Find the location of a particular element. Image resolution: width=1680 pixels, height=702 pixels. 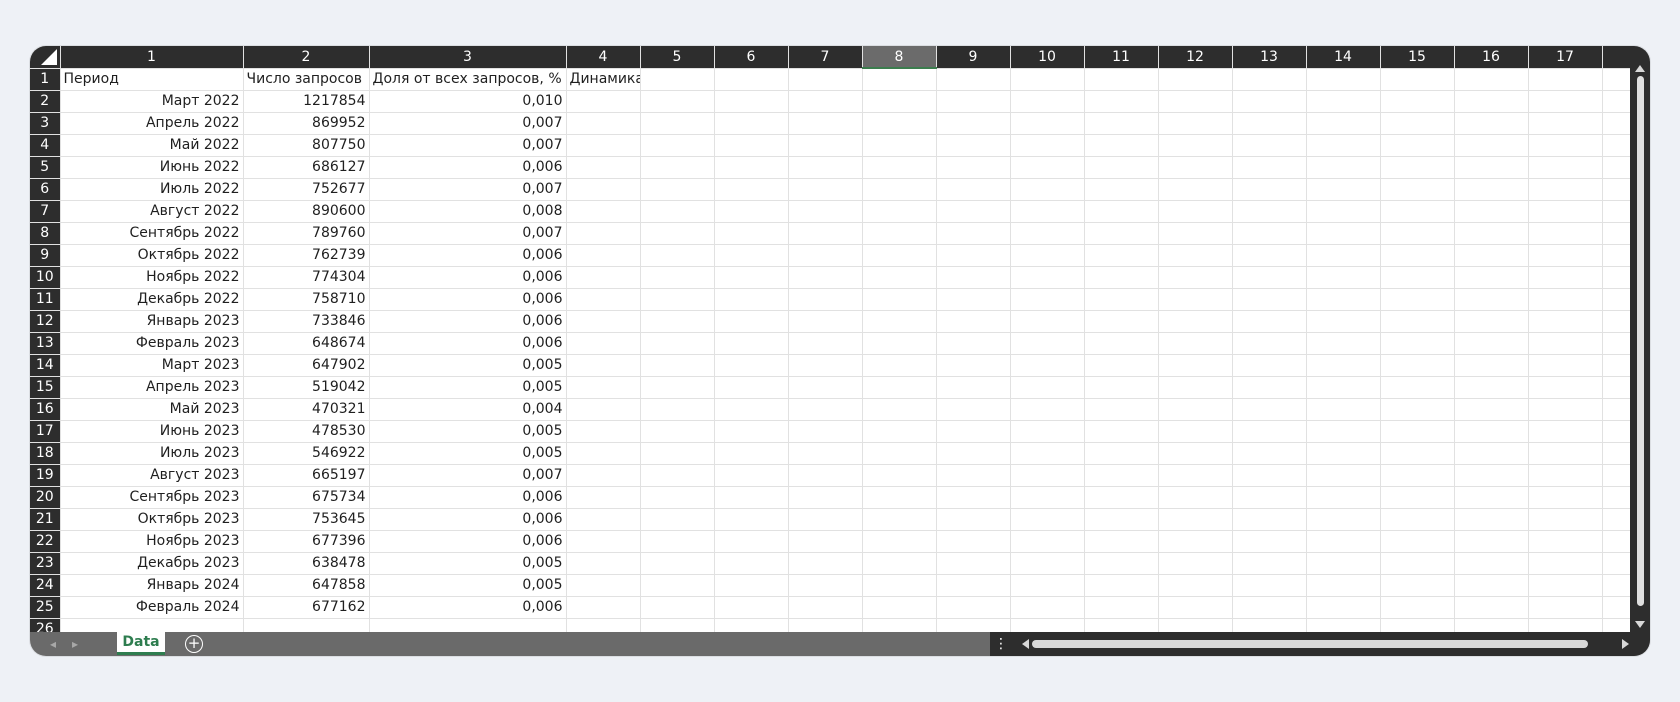

count-cell: 1217854 is located at coordinates (306, 101).